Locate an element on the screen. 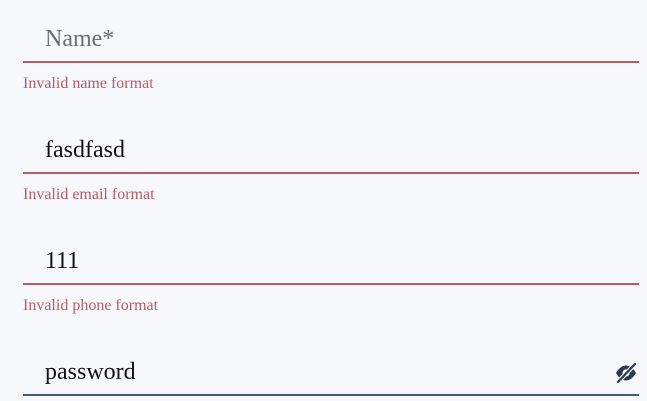 The image size is (647, 401). name-error-text: Invalid name format is located at coordinates (88, 83).